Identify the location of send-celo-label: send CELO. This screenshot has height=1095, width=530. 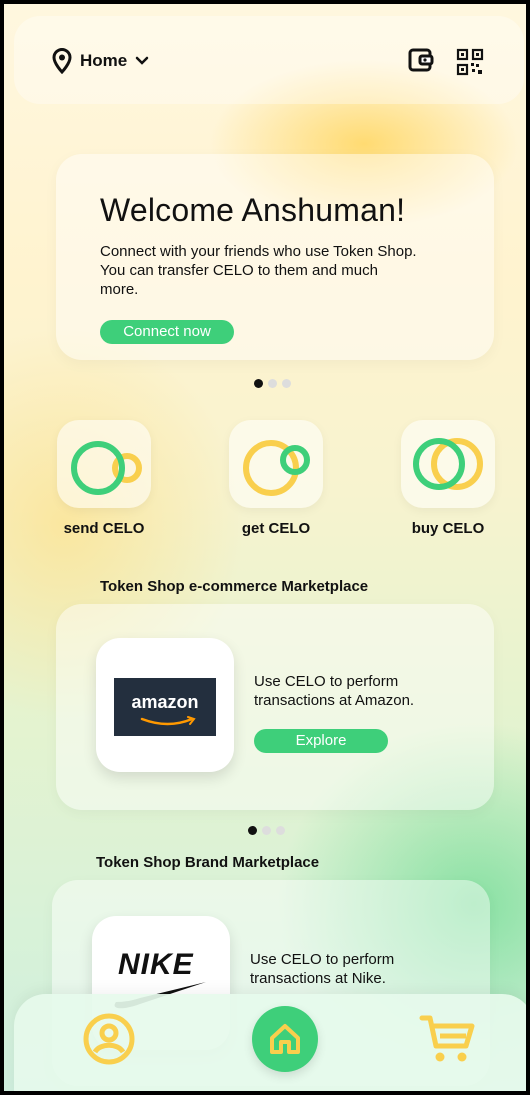
(104, 528).